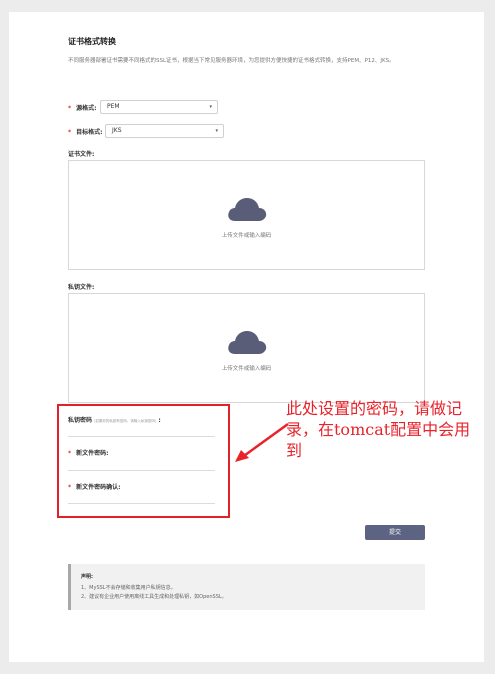 This screenshot has width=495, height=674. I want to click on cert-file-upload: 上传文件或输入编码, so click(246, 215).